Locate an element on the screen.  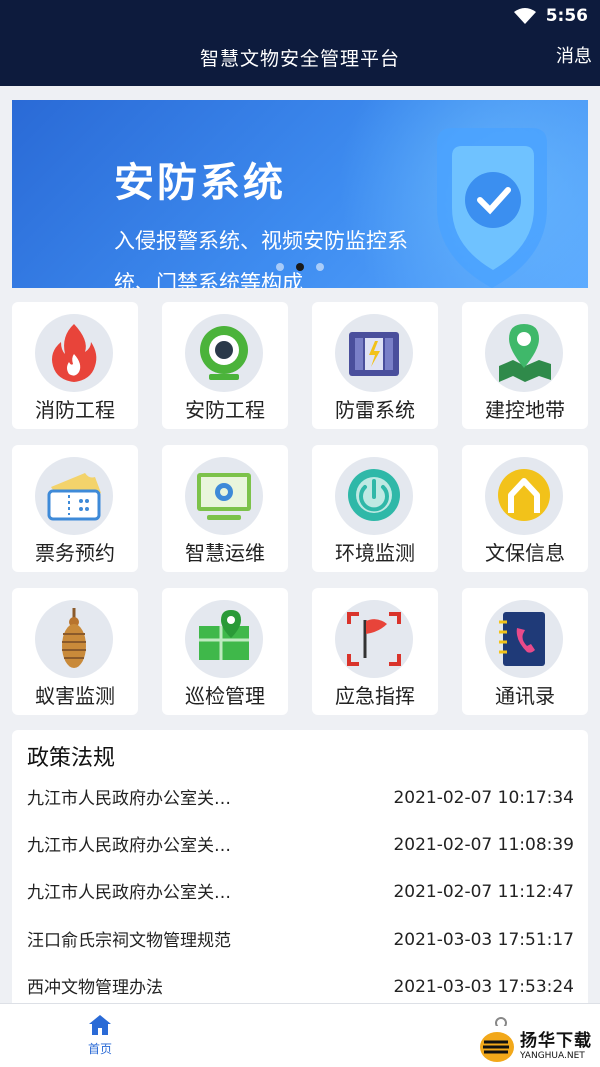
tile-label: 蚁害监测 is located at coordinates (75, 696).